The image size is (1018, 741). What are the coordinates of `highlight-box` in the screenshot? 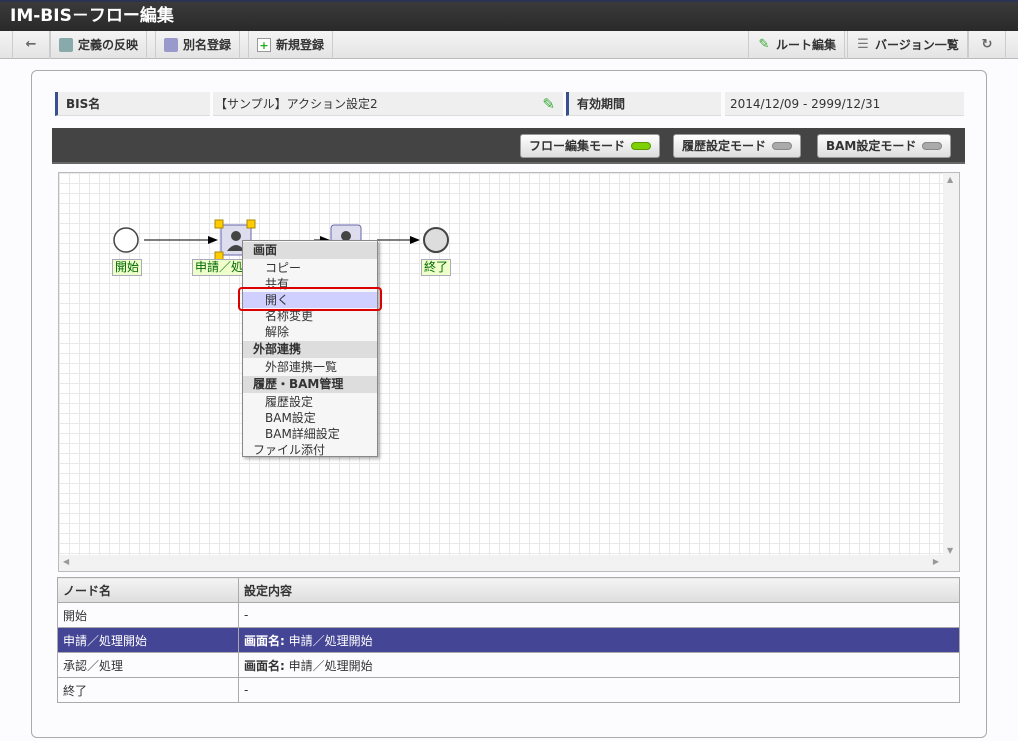 It's located at (310, 299).